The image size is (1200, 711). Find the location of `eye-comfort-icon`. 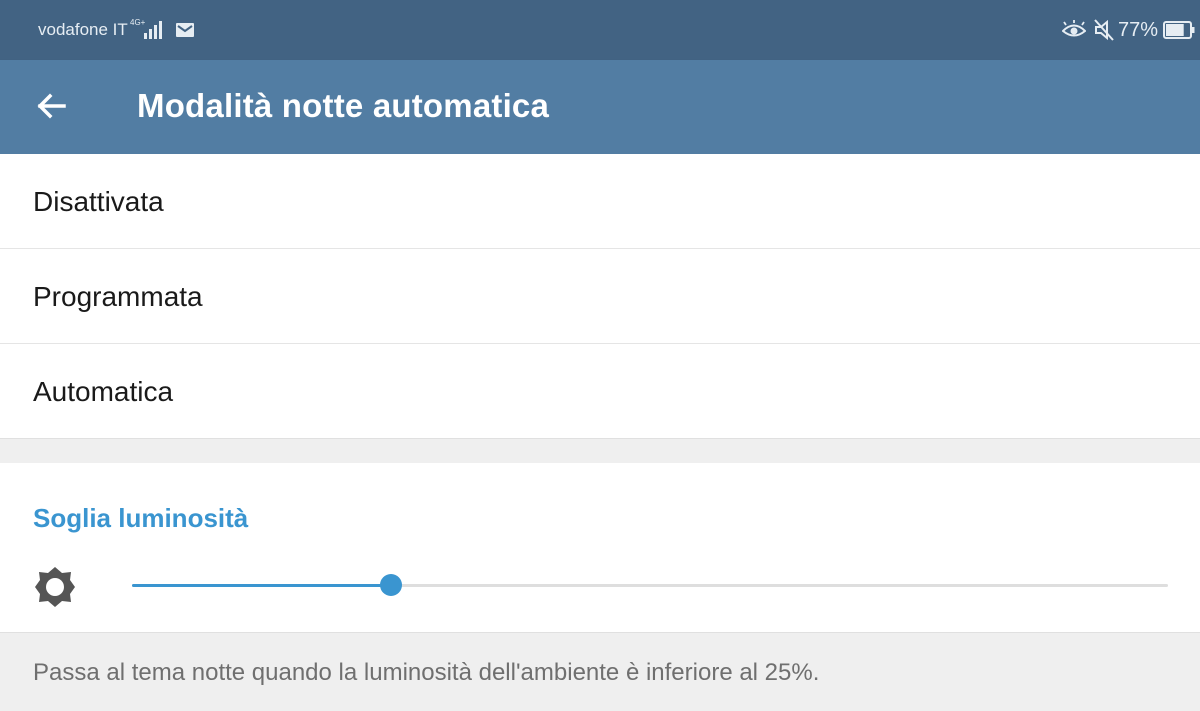

eye-comfort-icon is located at coordinates (1074, 28).